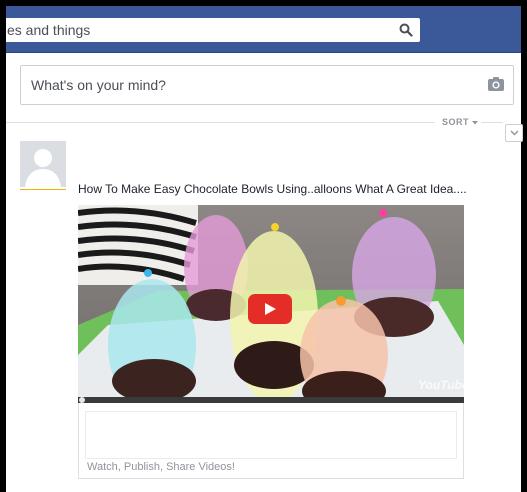  I want to click on divider-line-right, so click(492, 122).